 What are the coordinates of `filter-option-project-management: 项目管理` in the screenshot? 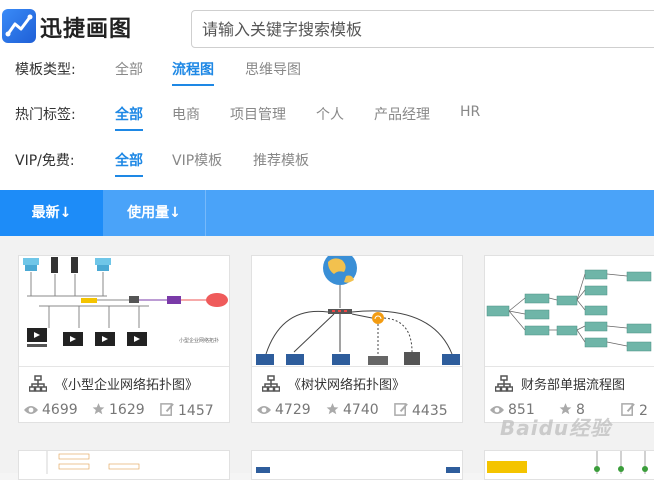 It's located at (258, 114).